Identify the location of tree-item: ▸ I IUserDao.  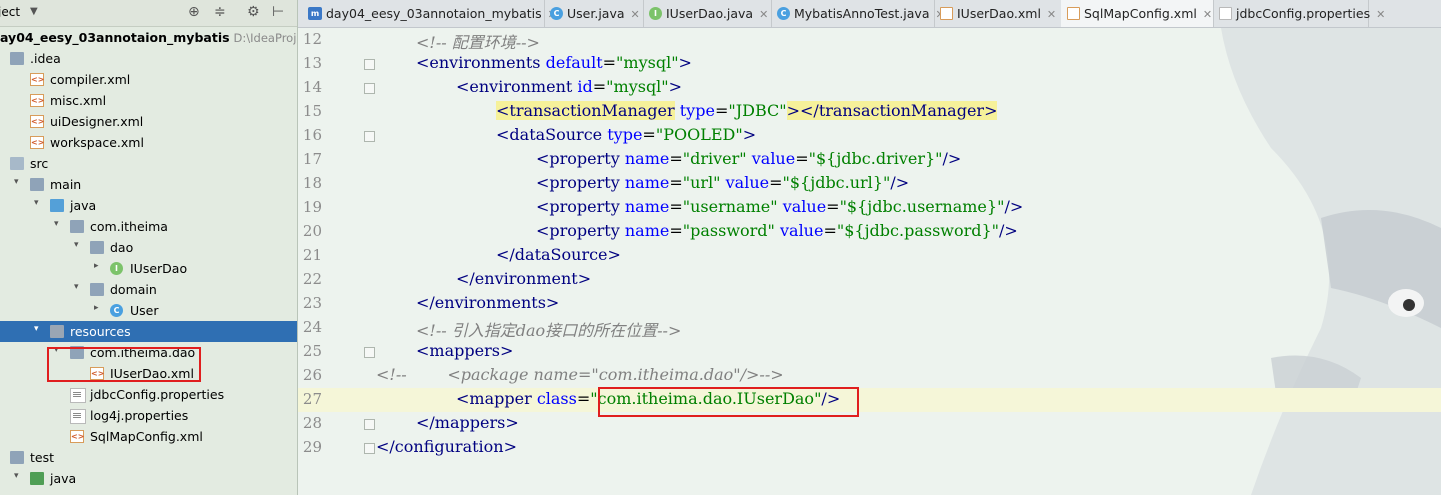
(148, 268).